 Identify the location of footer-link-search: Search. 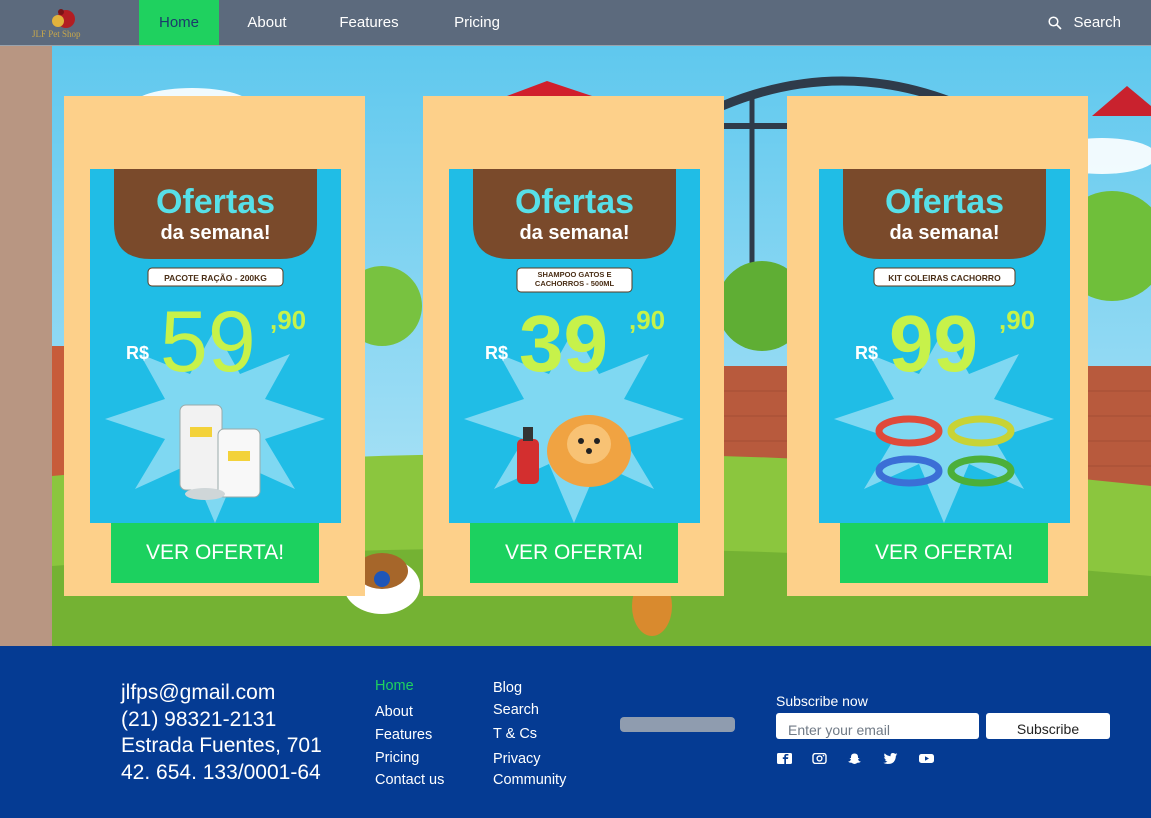
(516, 710).